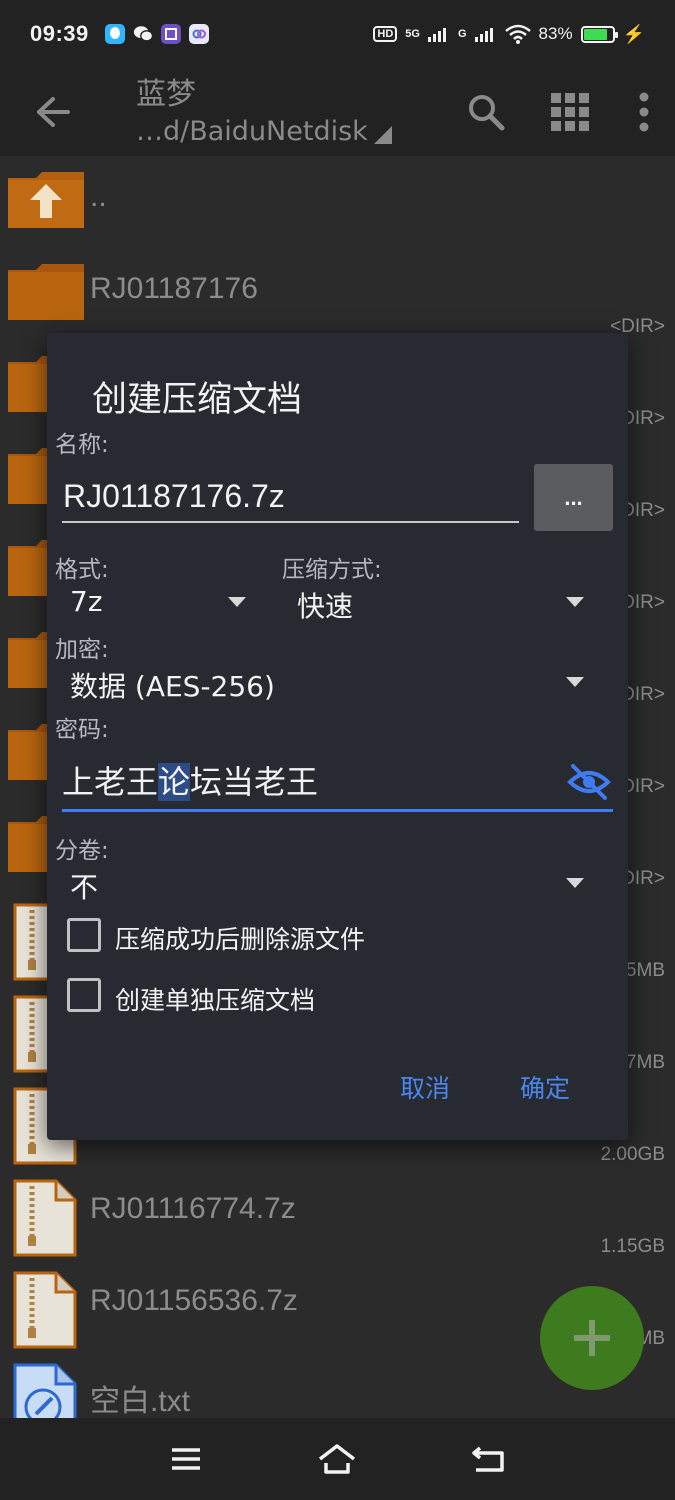  Describe the element at coordinates (82, 650) in the screenshot. I see `encryption-label: 加密:` at that location.